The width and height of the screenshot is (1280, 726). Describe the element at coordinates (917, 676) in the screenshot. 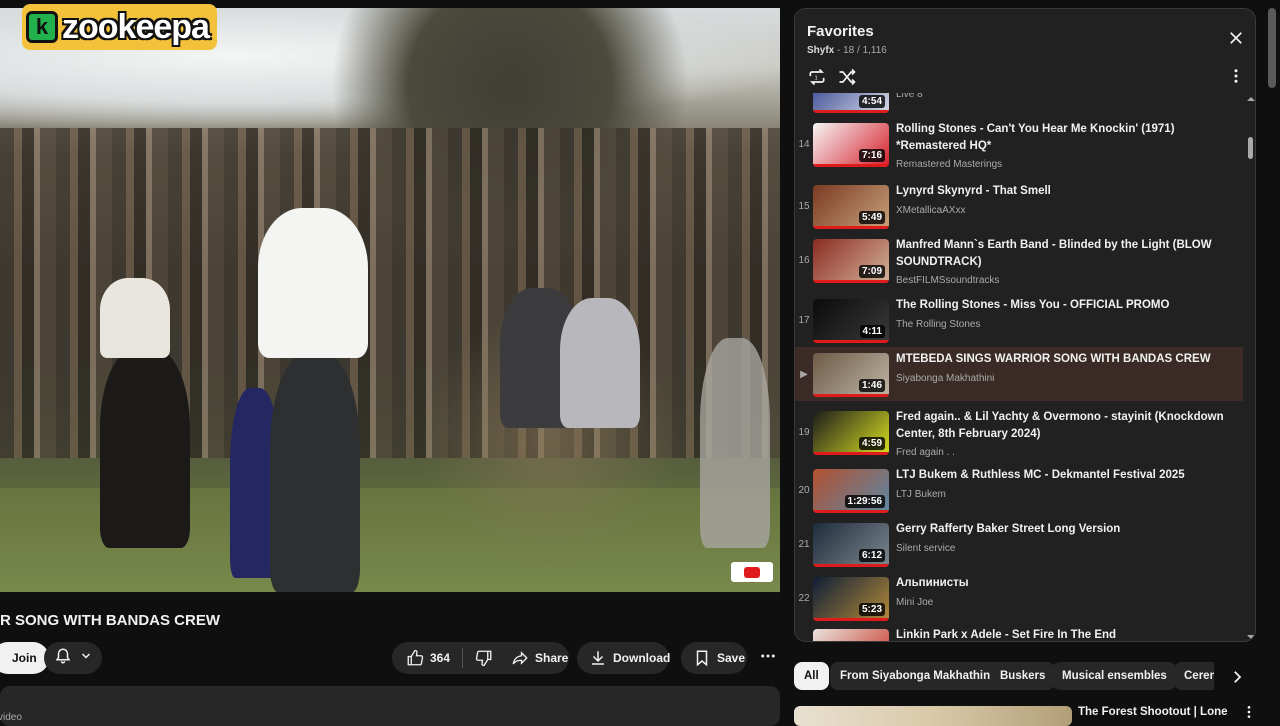

I see `chip: From Siyabonga Makhathini` at that location.